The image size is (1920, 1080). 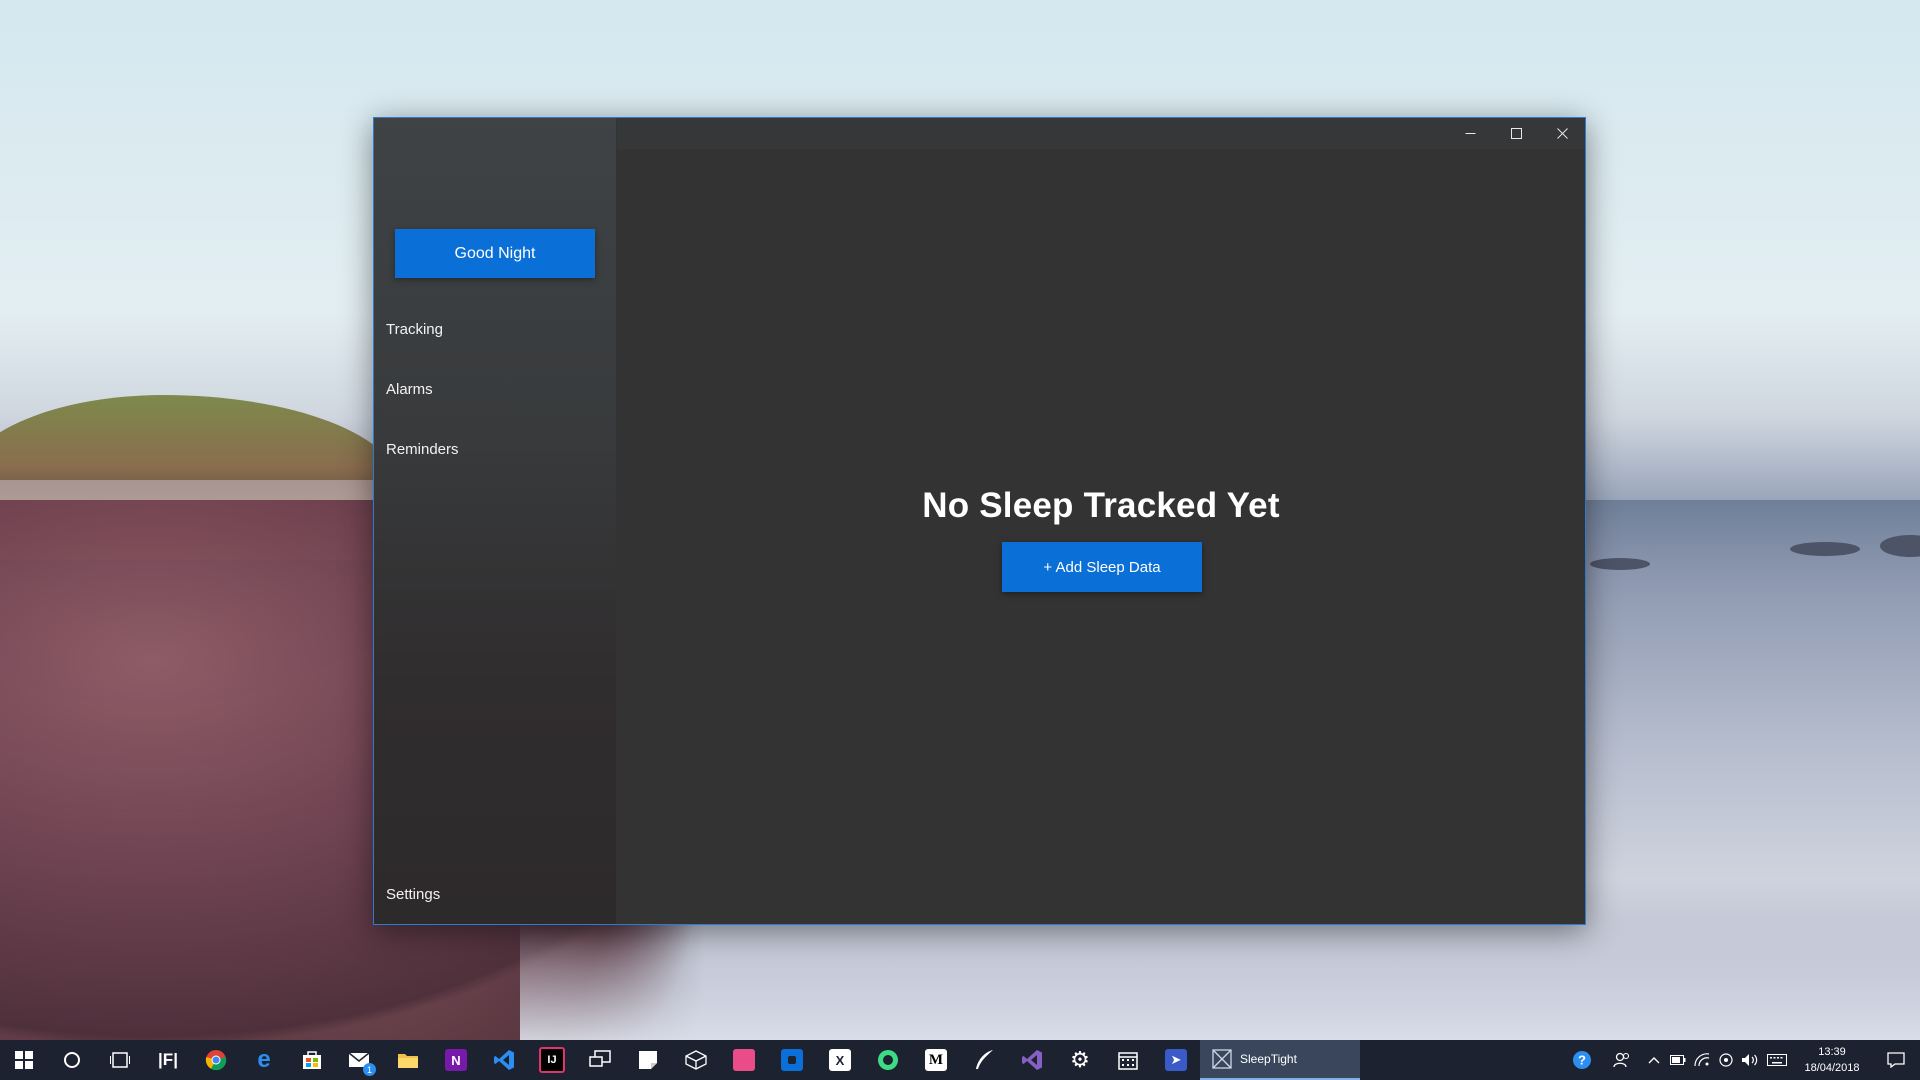 What do you see at coordinates (1678, 1060) in the screenshot?
I see `battery-icon` at bounding box center [1678, 1060].